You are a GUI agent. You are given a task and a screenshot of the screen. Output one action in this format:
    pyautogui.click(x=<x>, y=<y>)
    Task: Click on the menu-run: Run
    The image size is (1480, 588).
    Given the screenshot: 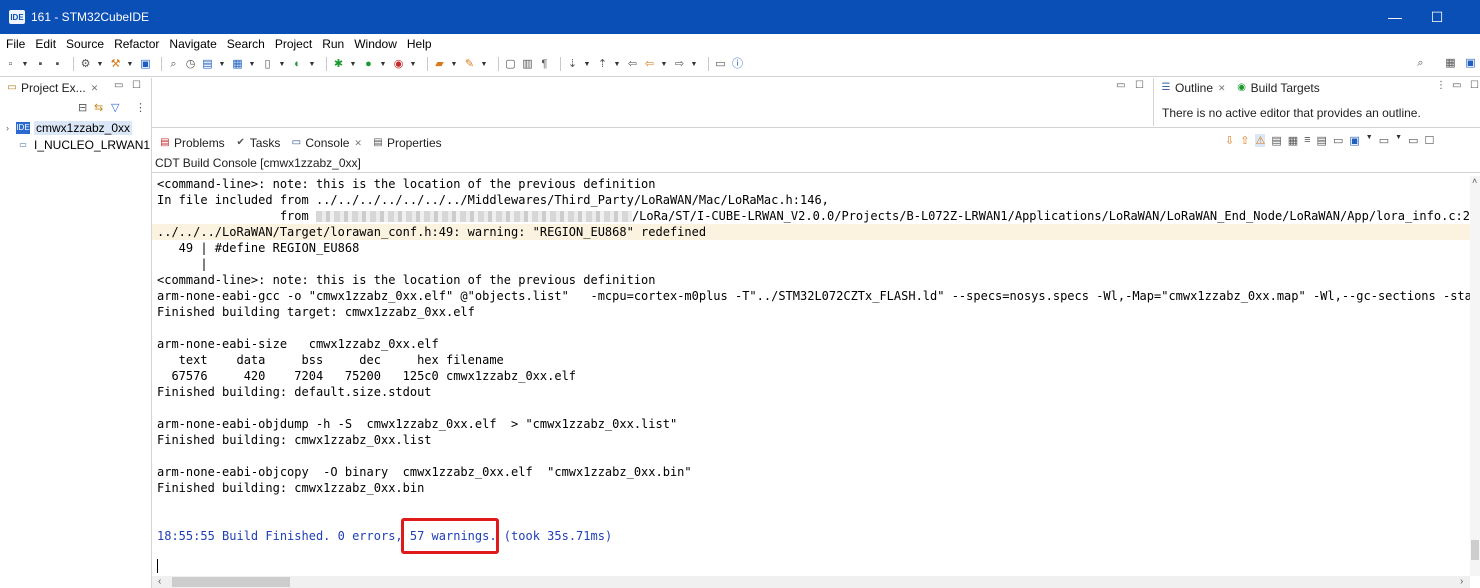 What is the action you would take?
    pyautogui.click(x=332, y=44)
    